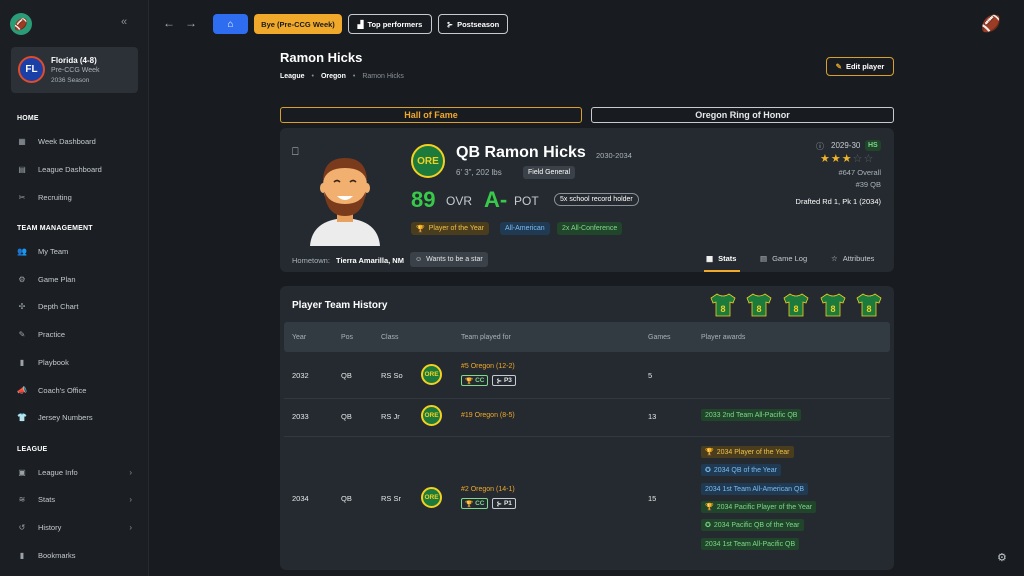 The image size is (1024, 576). I want to click on breadcrumb-oregon: Oregon, so click(333, 76).